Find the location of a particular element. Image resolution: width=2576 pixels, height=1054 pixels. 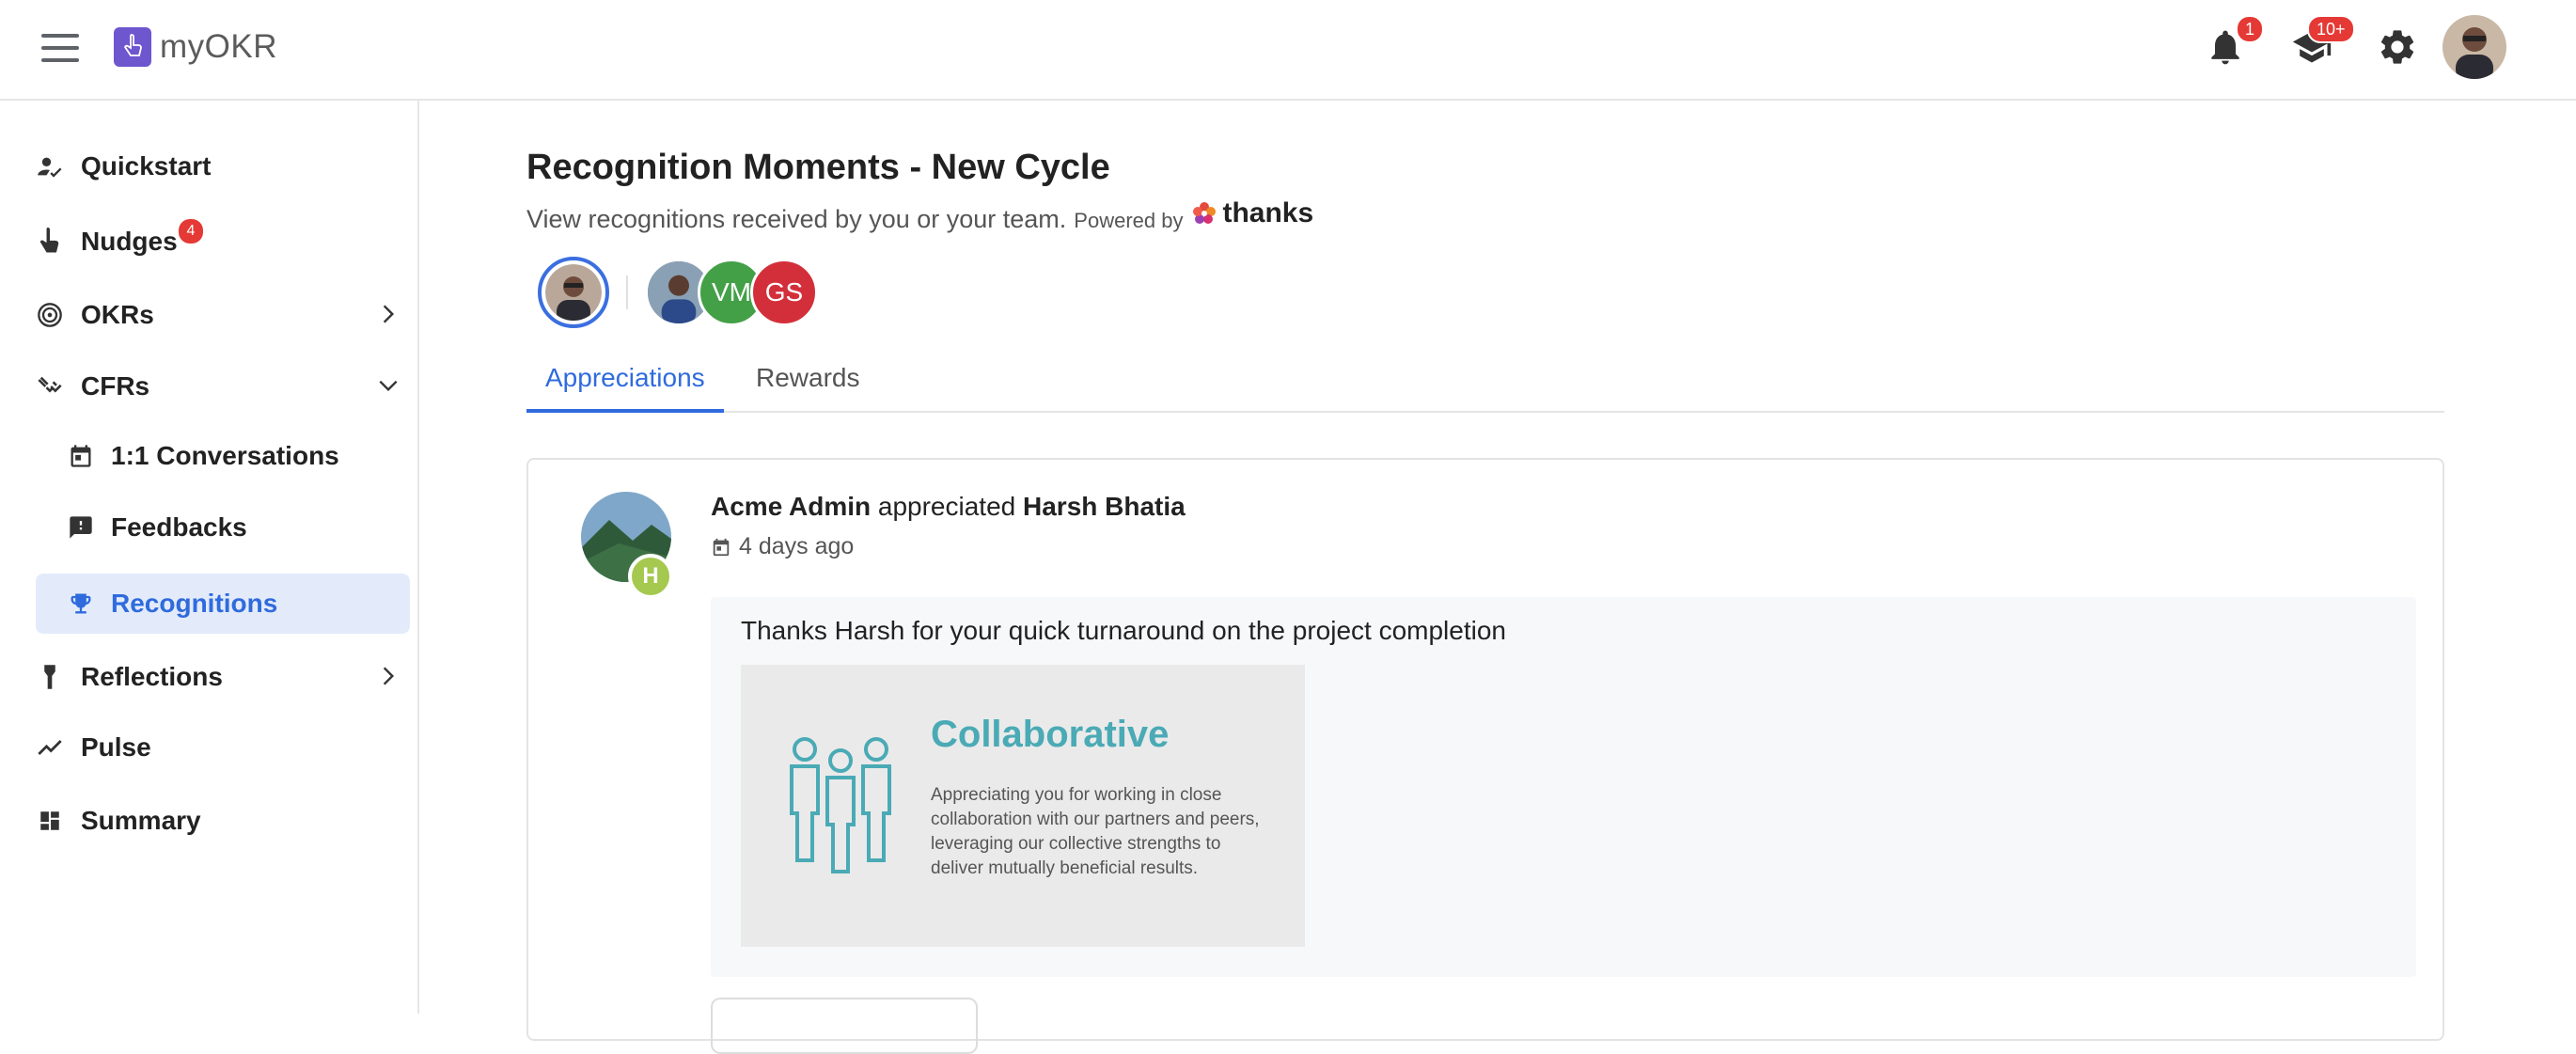

person-check-icon is located at coordinates (50, 166).